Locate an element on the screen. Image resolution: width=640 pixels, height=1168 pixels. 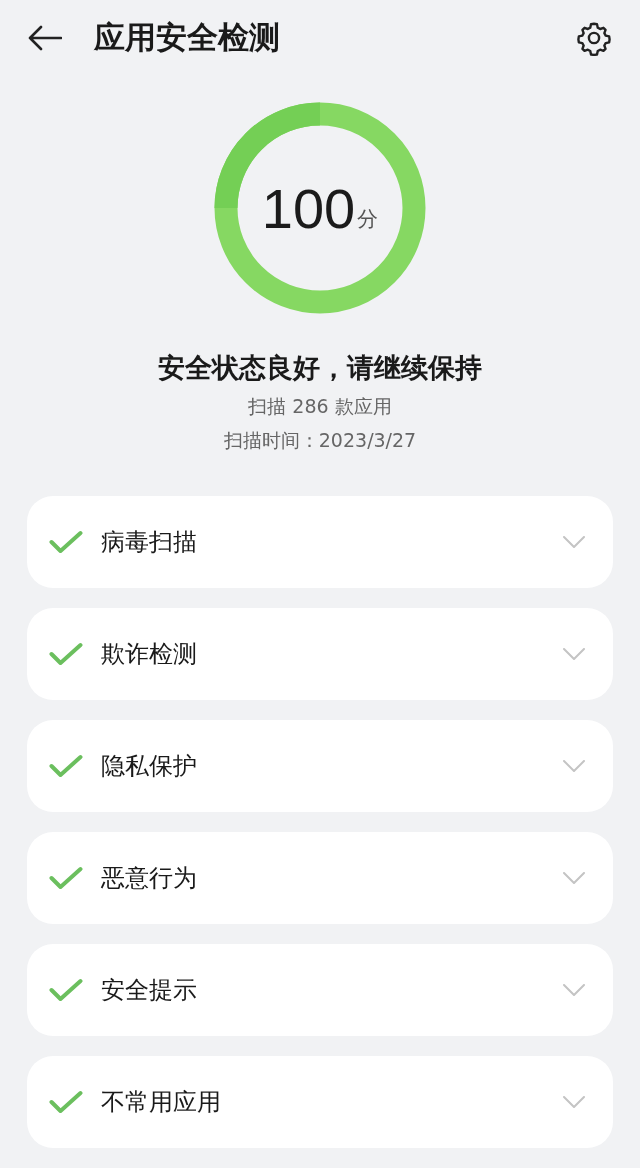
check-label: 欺诈检测 is located at coordinates (149, 654).